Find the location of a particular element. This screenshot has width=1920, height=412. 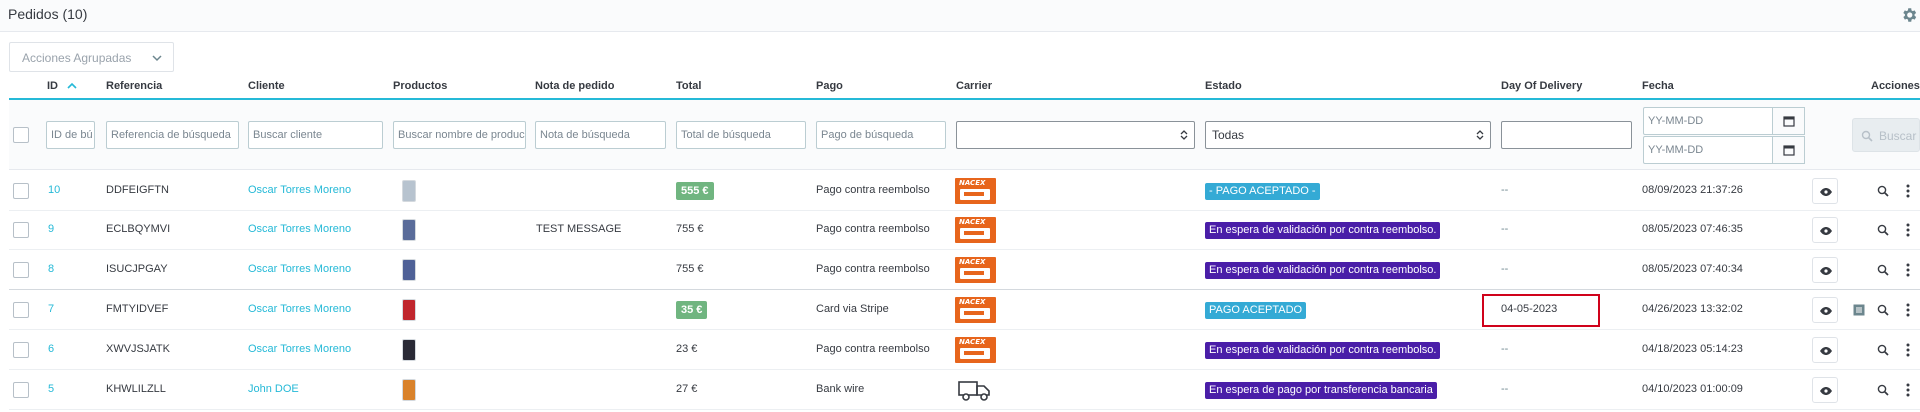

order-reference: ECLBQYMVI is located at coordinates (138, 229).